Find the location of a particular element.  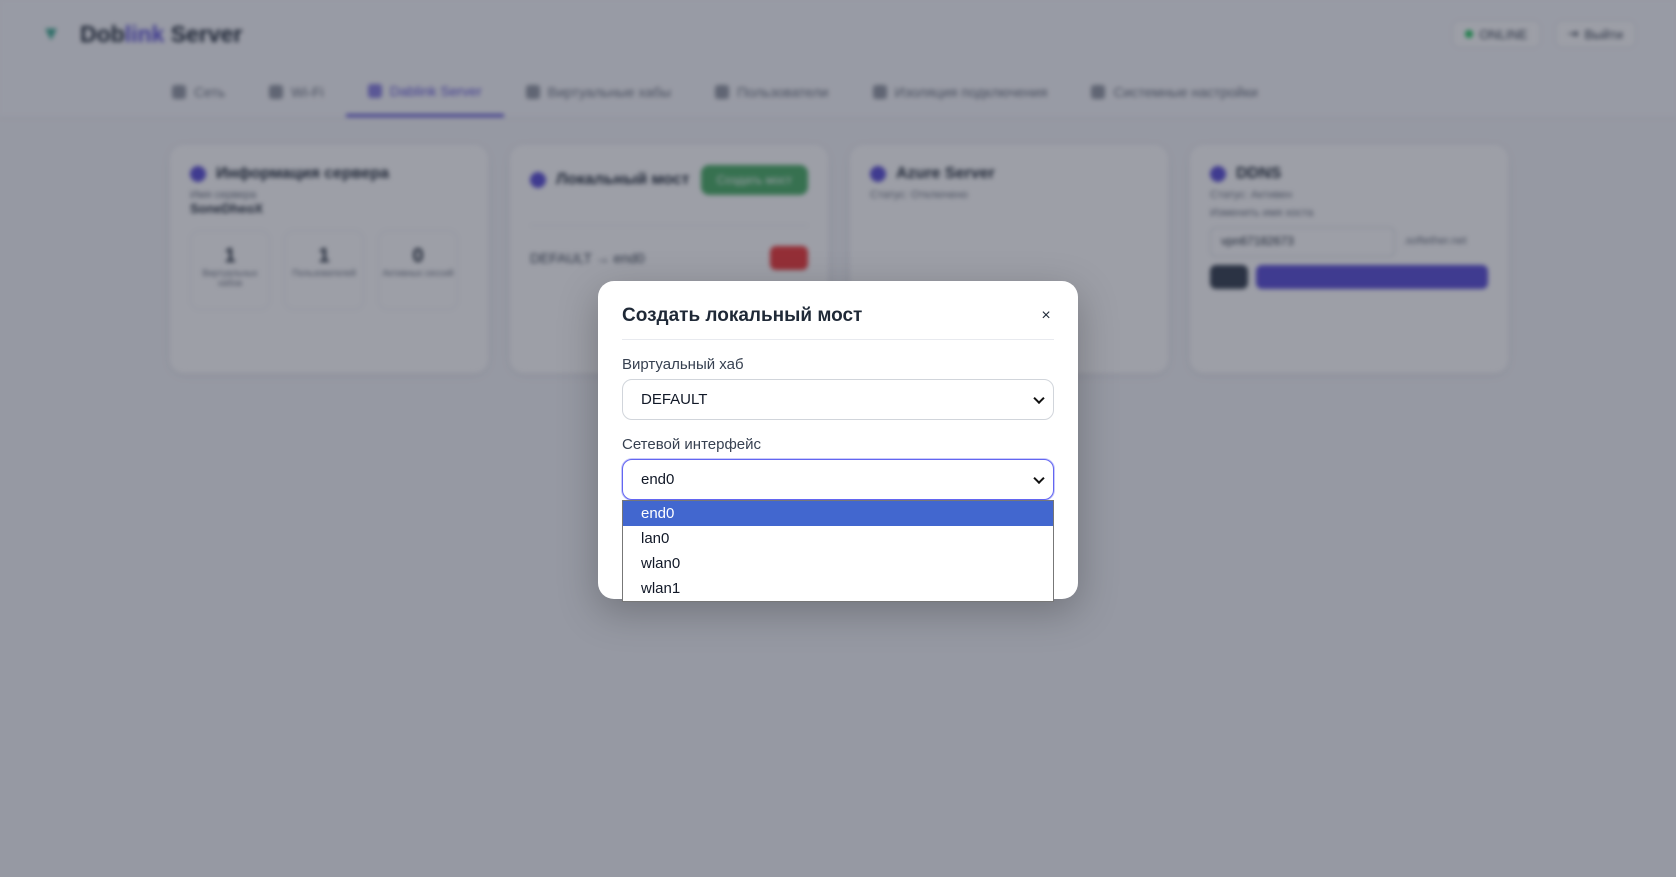

option-lan0: lan0 is located at coordinates (838, 538).